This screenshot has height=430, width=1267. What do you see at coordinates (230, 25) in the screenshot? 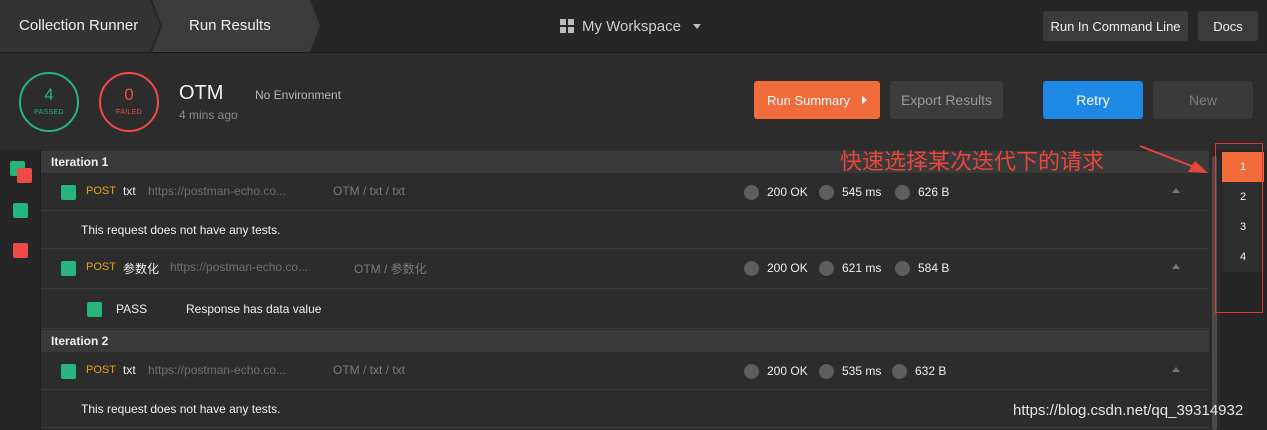
I see `breadcrumb-label: Run Results` at bounding box center [230, 25].